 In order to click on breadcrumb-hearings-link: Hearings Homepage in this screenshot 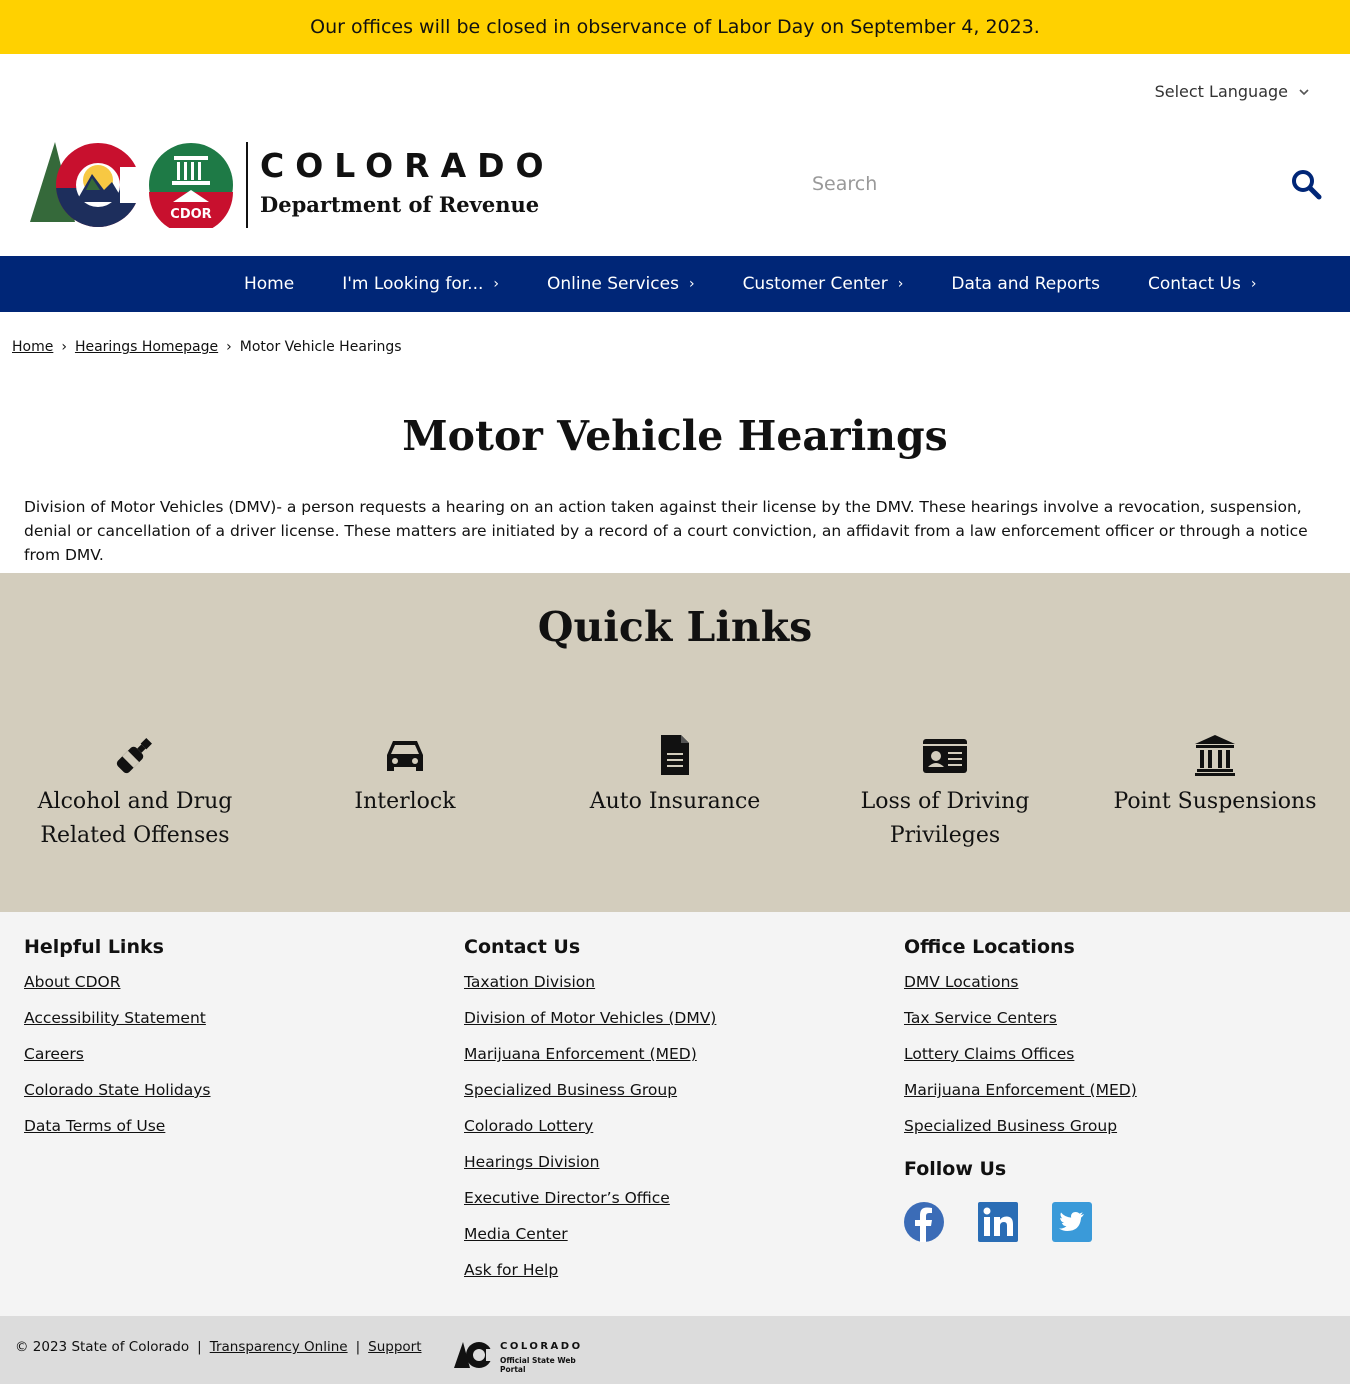, I will do `click(146, 347)`.